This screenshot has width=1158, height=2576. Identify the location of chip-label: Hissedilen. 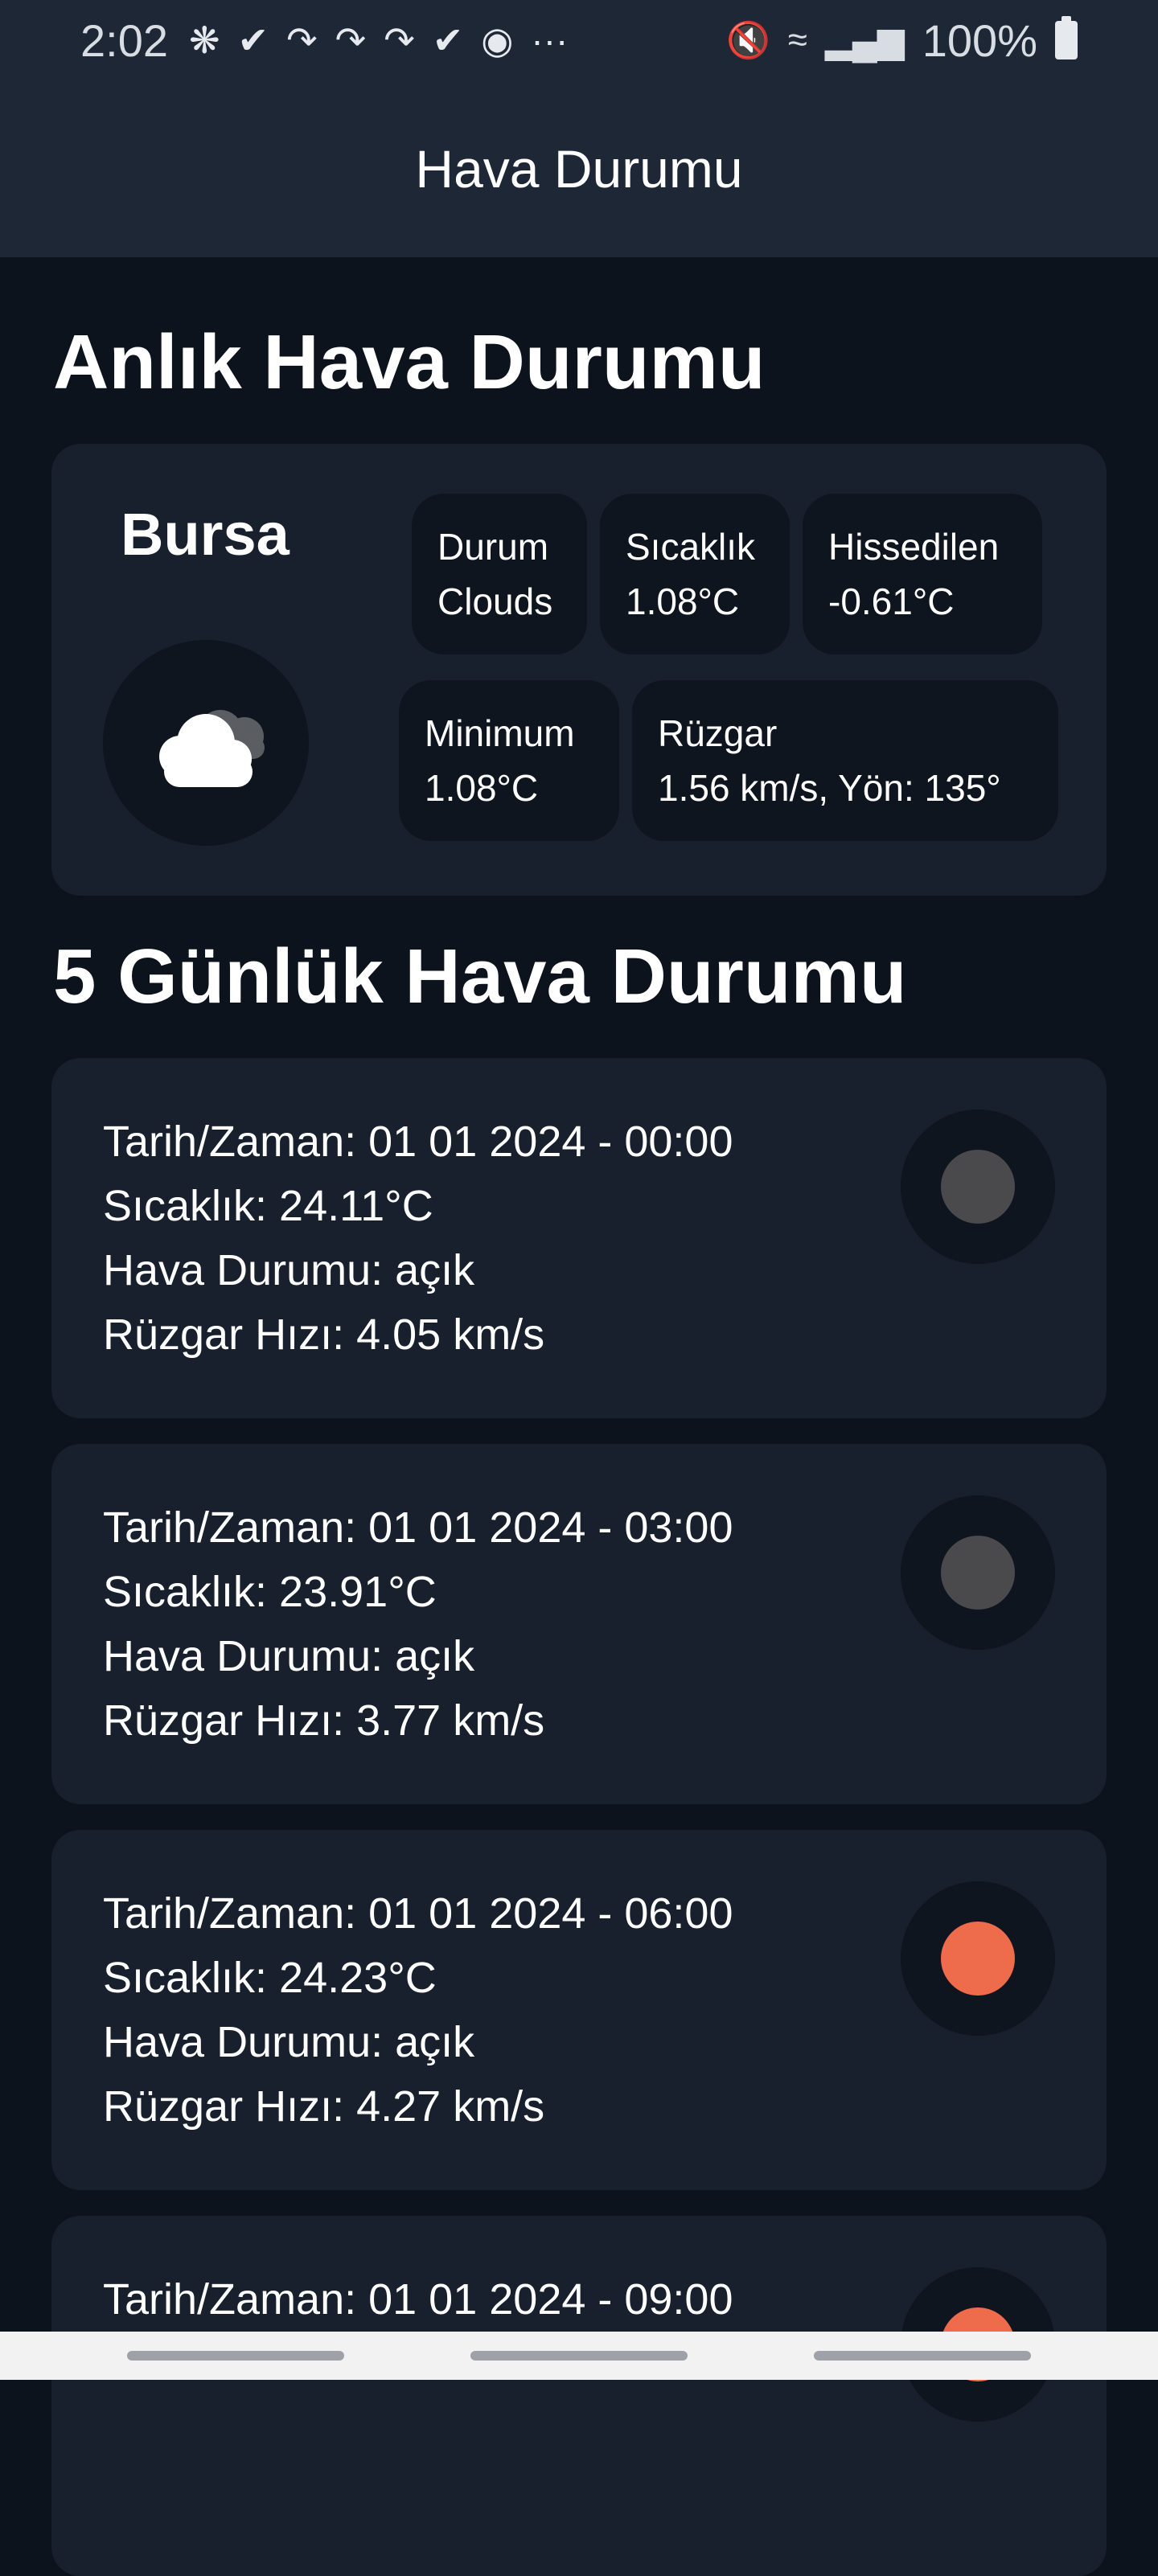
(914, 547).